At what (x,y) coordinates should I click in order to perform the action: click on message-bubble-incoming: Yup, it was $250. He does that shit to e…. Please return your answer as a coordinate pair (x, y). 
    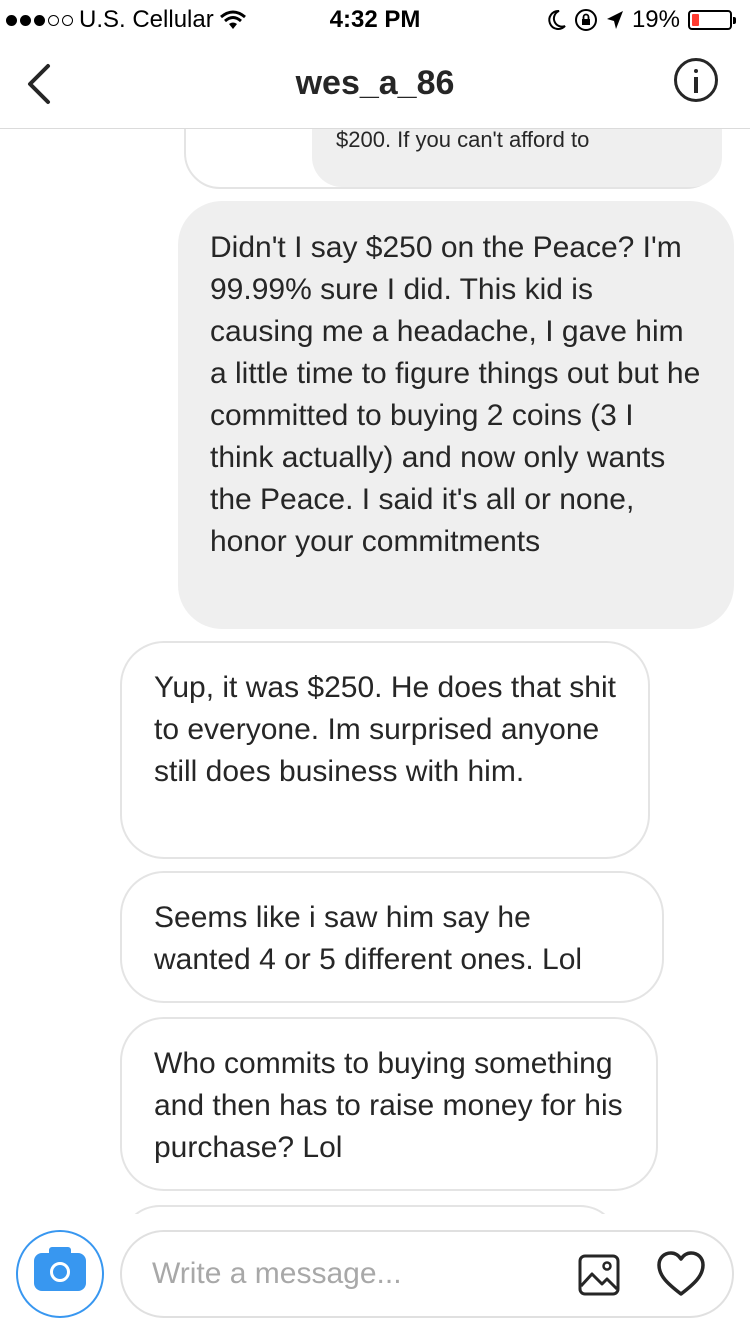
    Looking at the image, I should click on (385, 750).